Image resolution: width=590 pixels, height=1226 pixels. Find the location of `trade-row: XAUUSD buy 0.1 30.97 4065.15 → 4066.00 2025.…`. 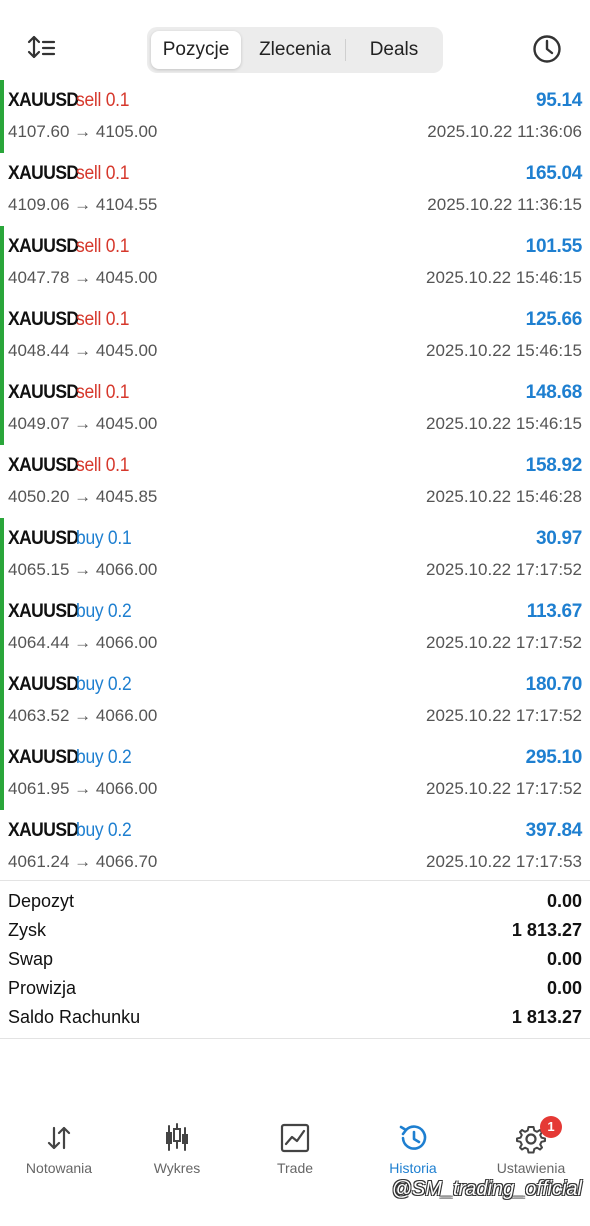

trade-row: XAUUSD buy 0.1 30.97 4065.15 → 4066.00 2025.… is located at coordinates (295, 554).